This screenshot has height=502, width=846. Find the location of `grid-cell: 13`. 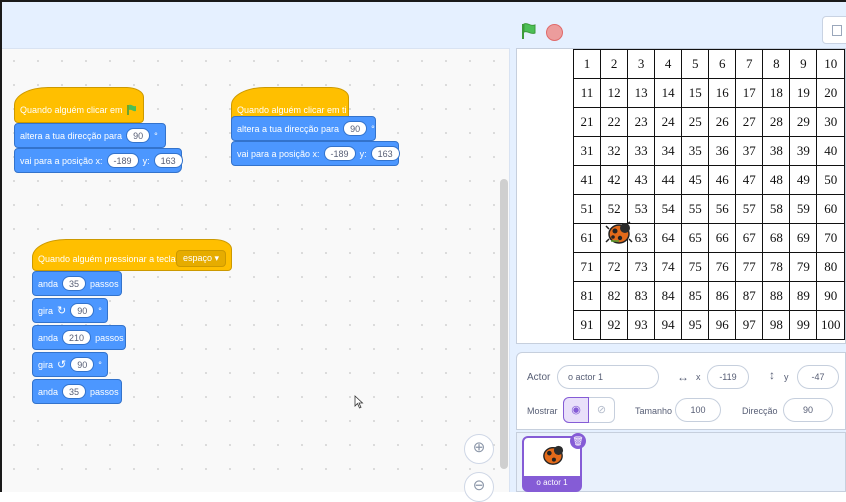

grid-cell: 13 is located at coordinates (641, 93).